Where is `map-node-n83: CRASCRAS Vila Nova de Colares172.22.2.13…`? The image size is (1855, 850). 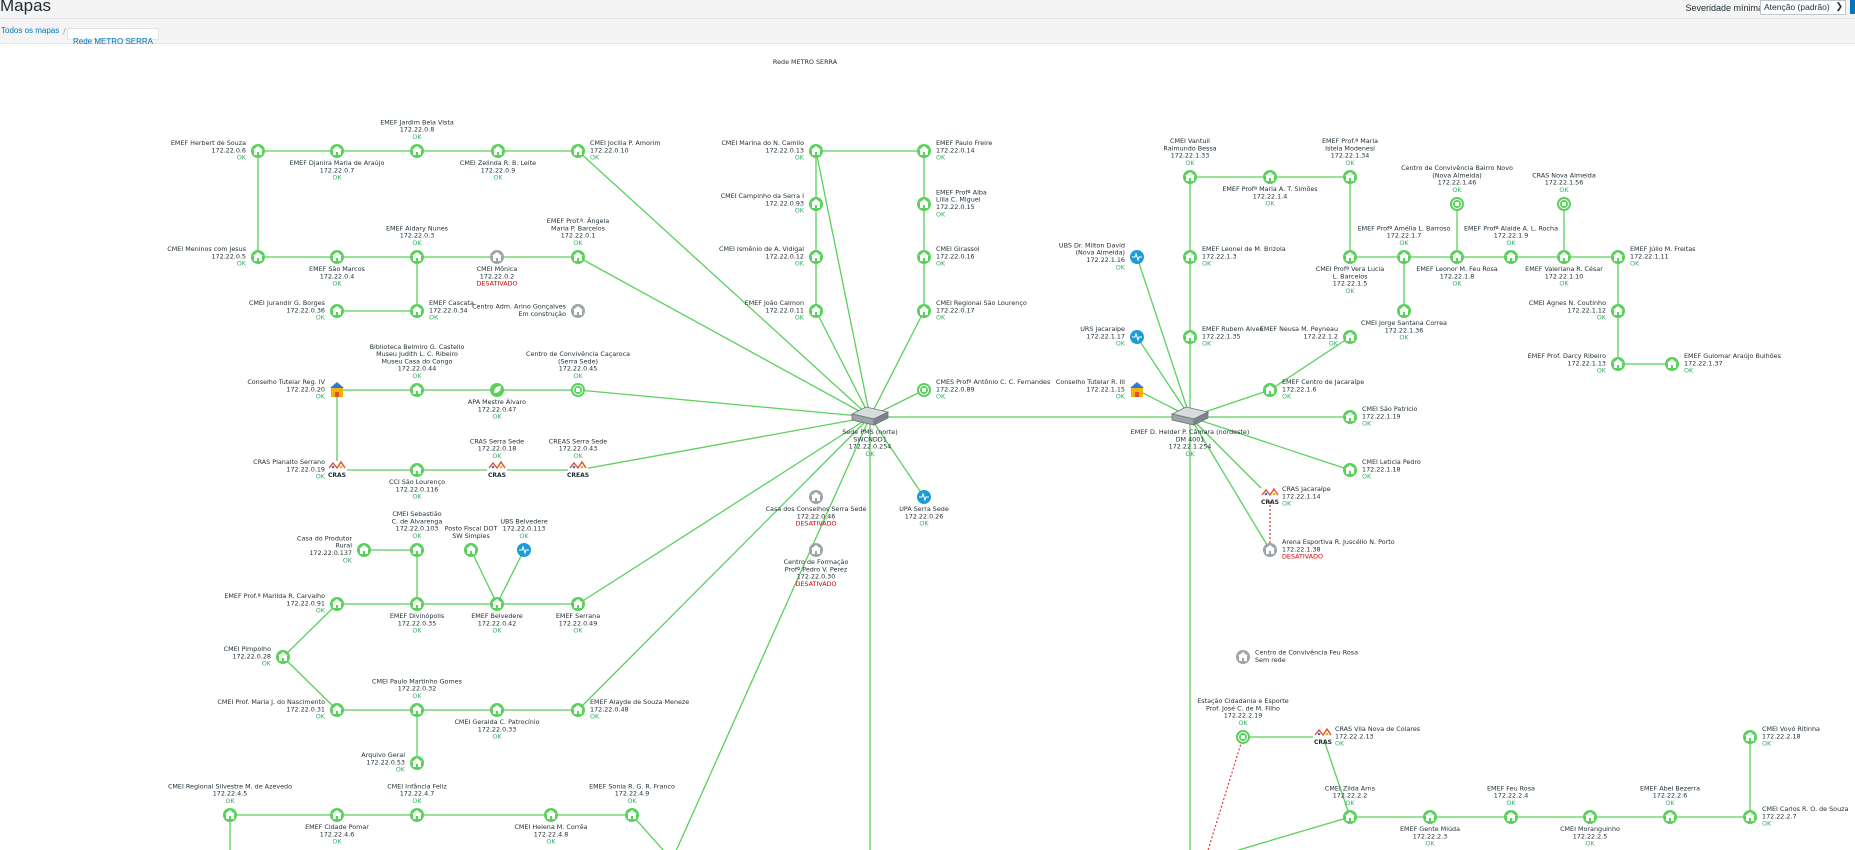
map-node-n83: CRASCRAS Vila Nova de Colares172.22.2.13… is located at coordinates (1367, 736).